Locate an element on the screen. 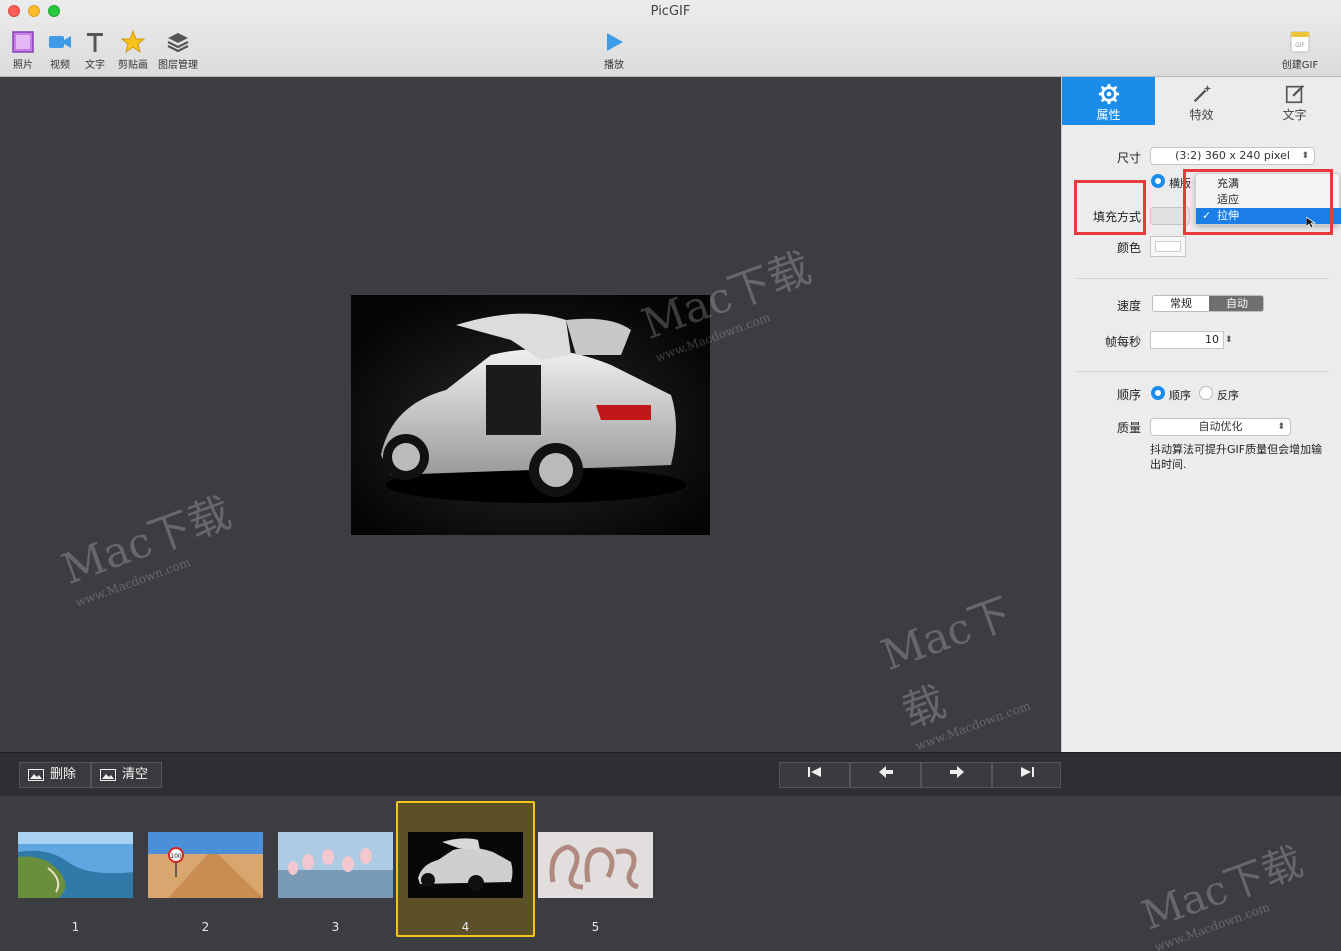 This screenshot has height=951, width=1341. tab-text-label: 文字 is located at coordinates (1294, 115).